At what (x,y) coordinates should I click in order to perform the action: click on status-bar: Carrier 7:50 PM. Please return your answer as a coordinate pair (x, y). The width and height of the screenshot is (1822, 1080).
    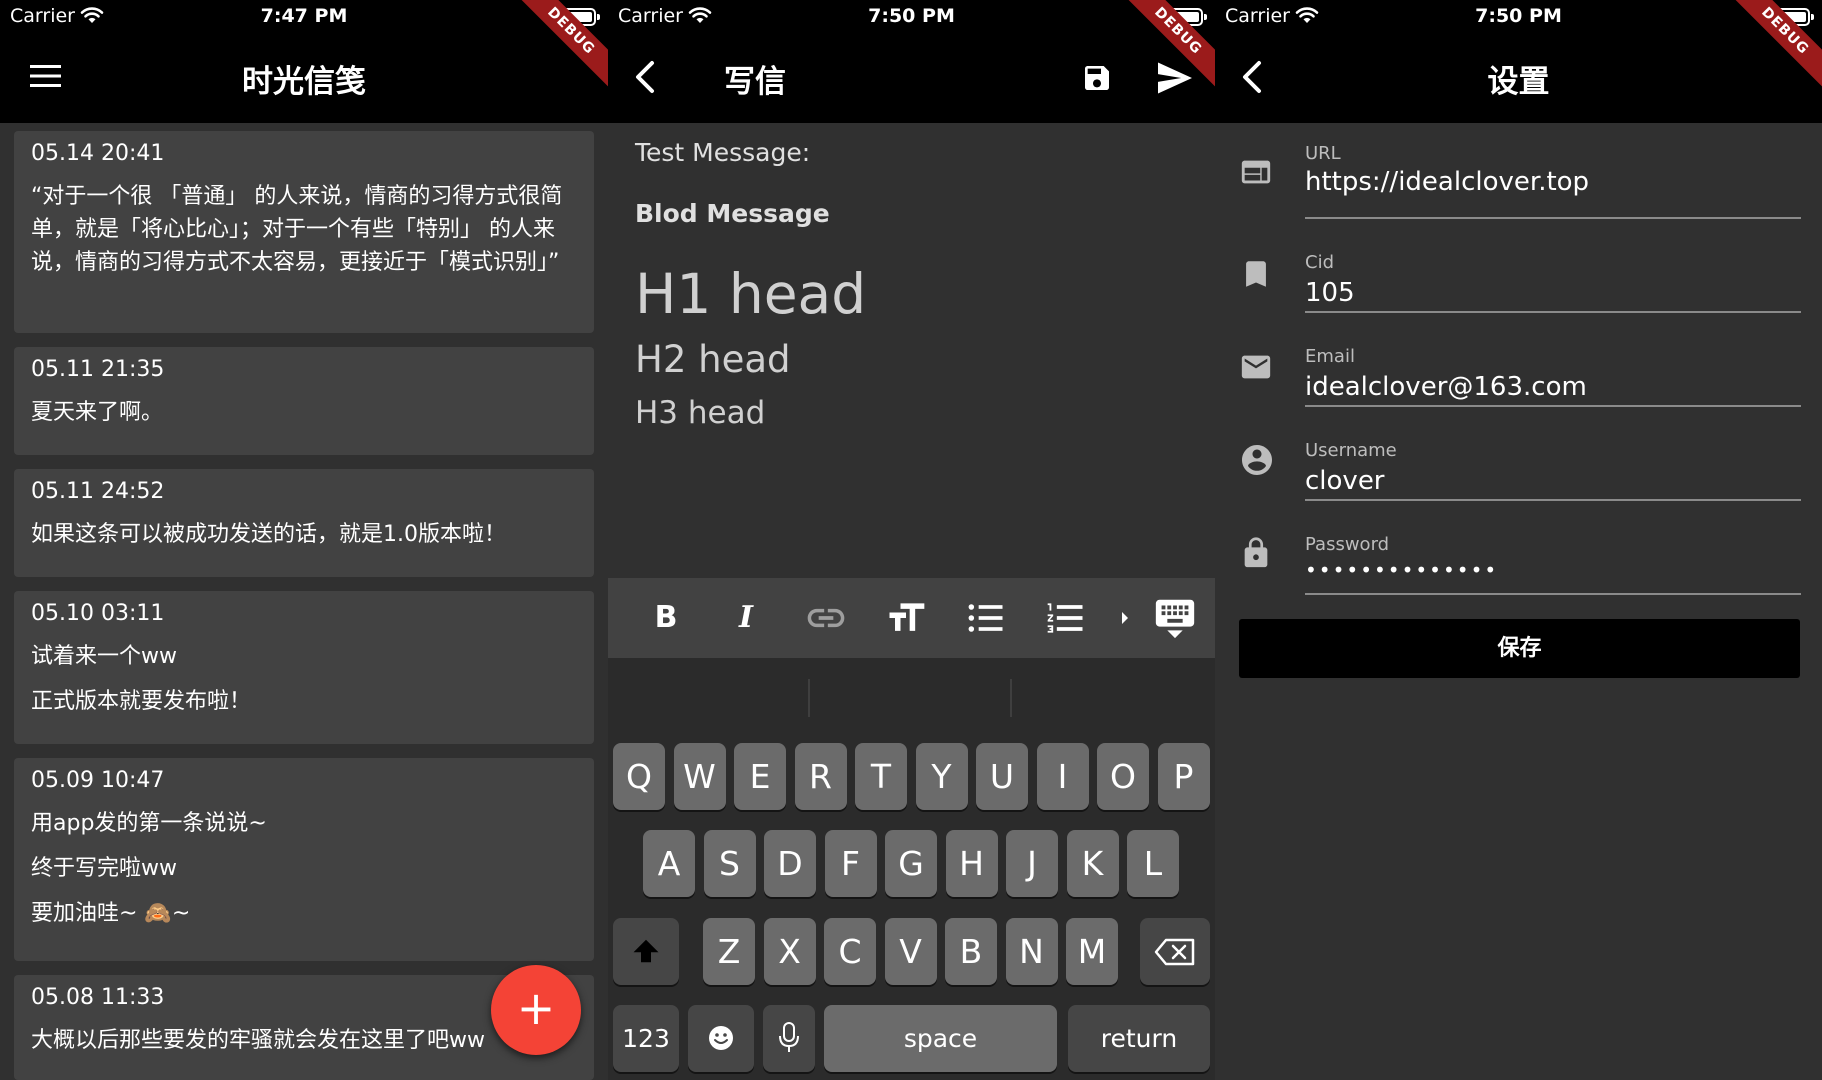
    Looking at the image, I should click on (1518, 17).